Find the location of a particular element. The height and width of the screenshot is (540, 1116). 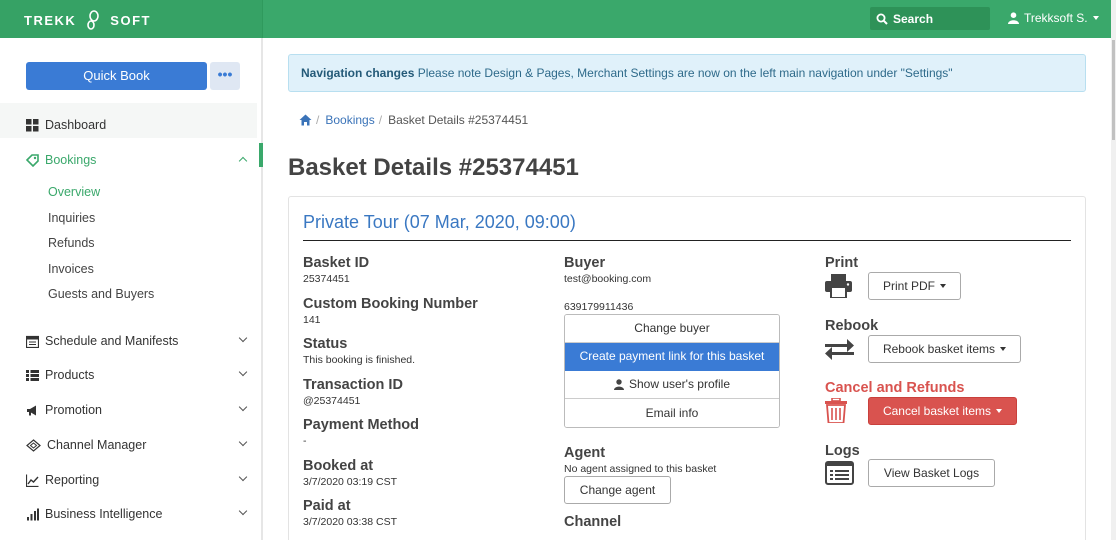

breadcrumb-current: Basket Details #25374451 is located at coordinates (458, 120).